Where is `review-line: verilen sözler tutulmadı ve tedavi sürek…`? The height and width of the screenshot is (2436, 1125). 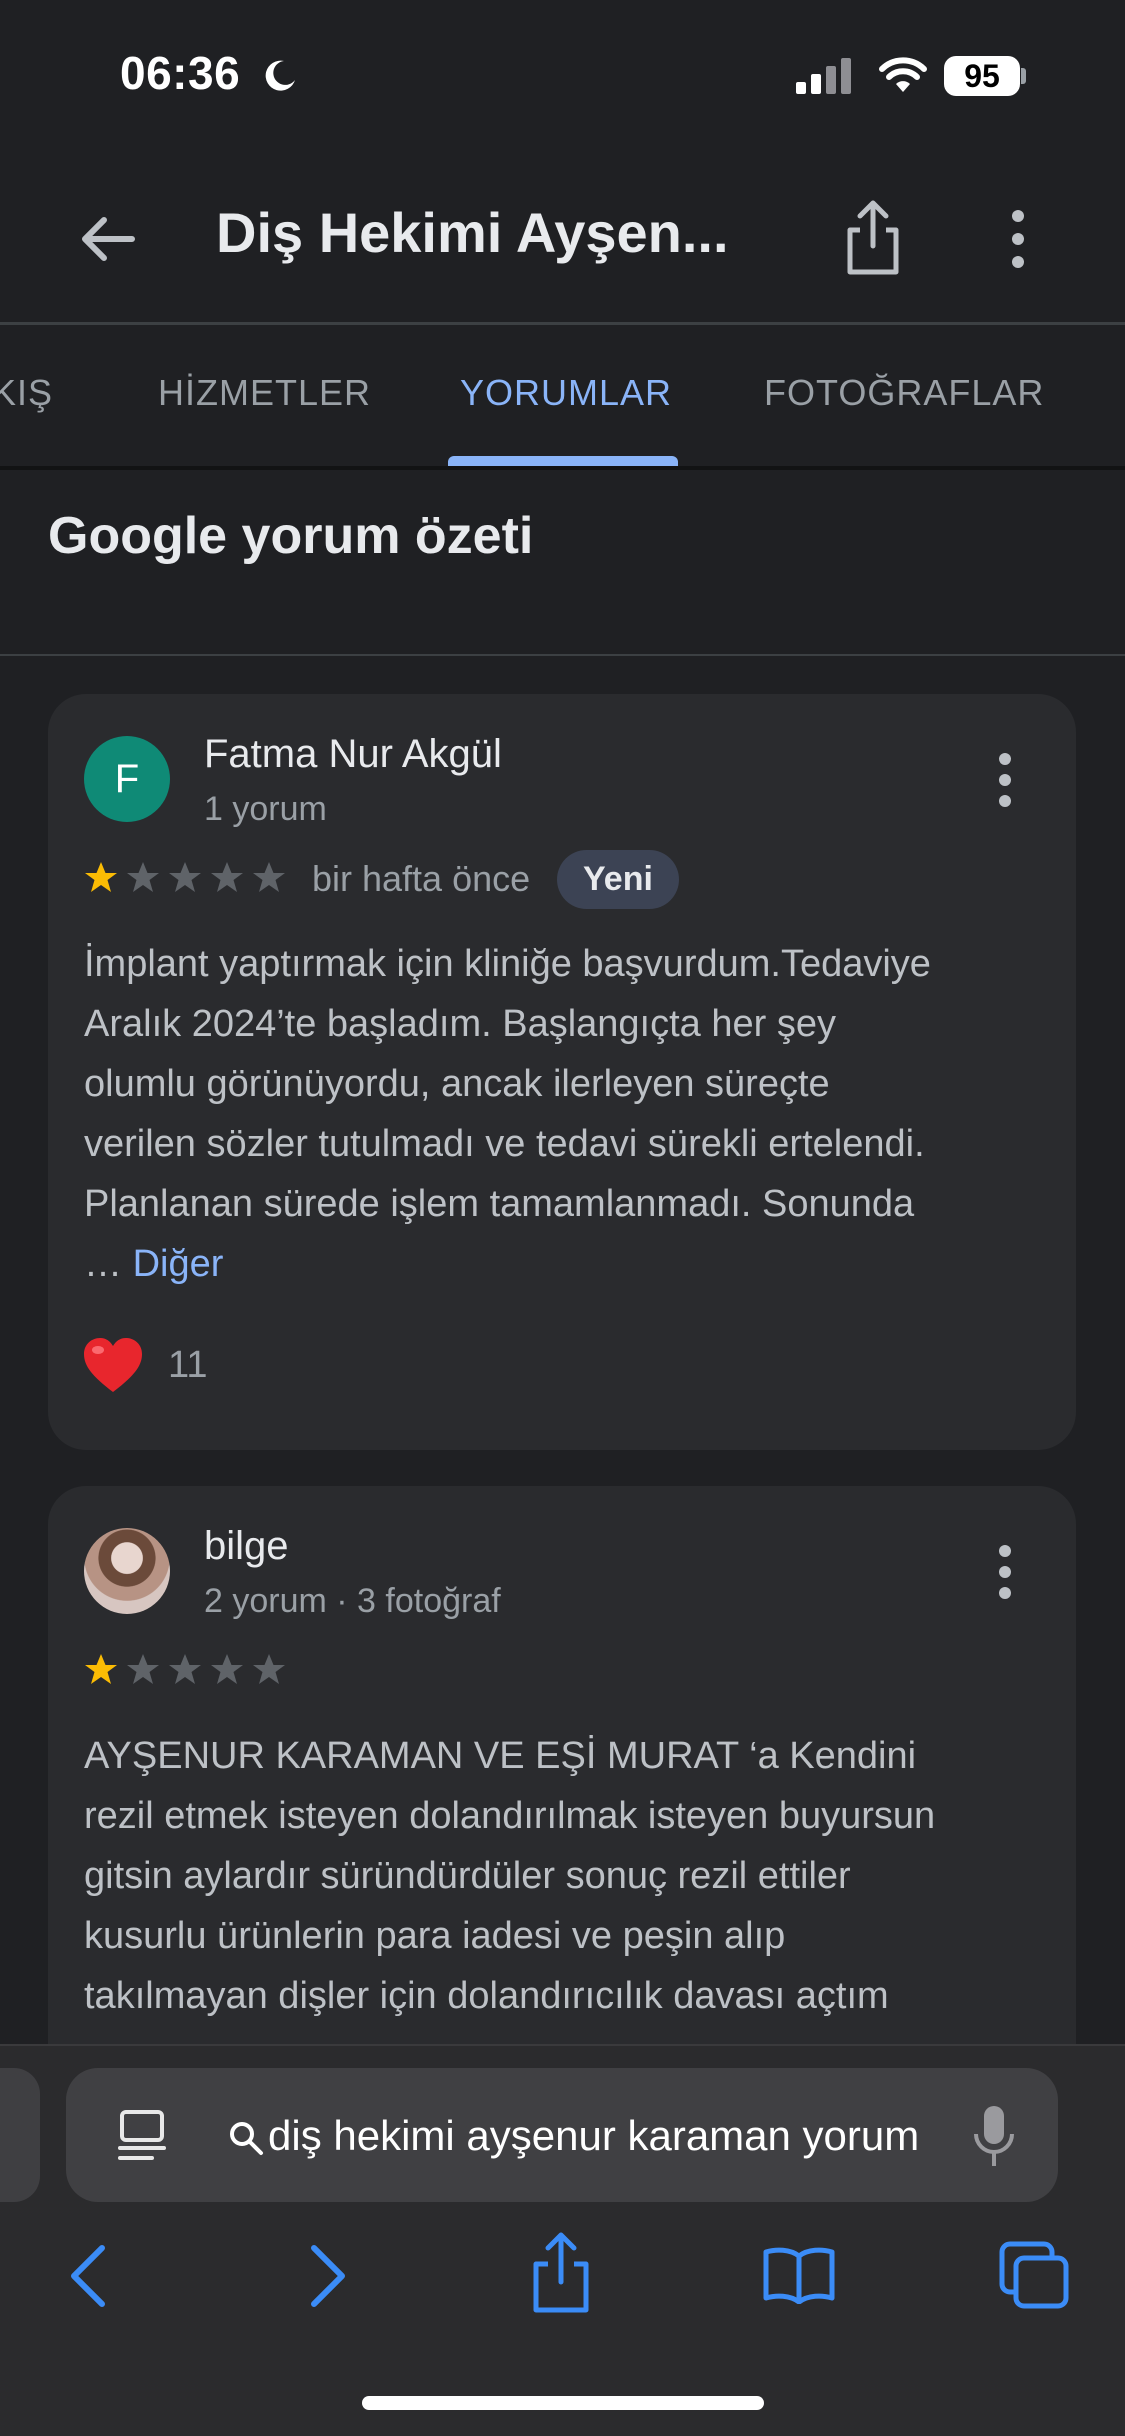
review-line: verilen sözler tutulmadı ve tedavi sürek… is located at coordinates (504, 1144).